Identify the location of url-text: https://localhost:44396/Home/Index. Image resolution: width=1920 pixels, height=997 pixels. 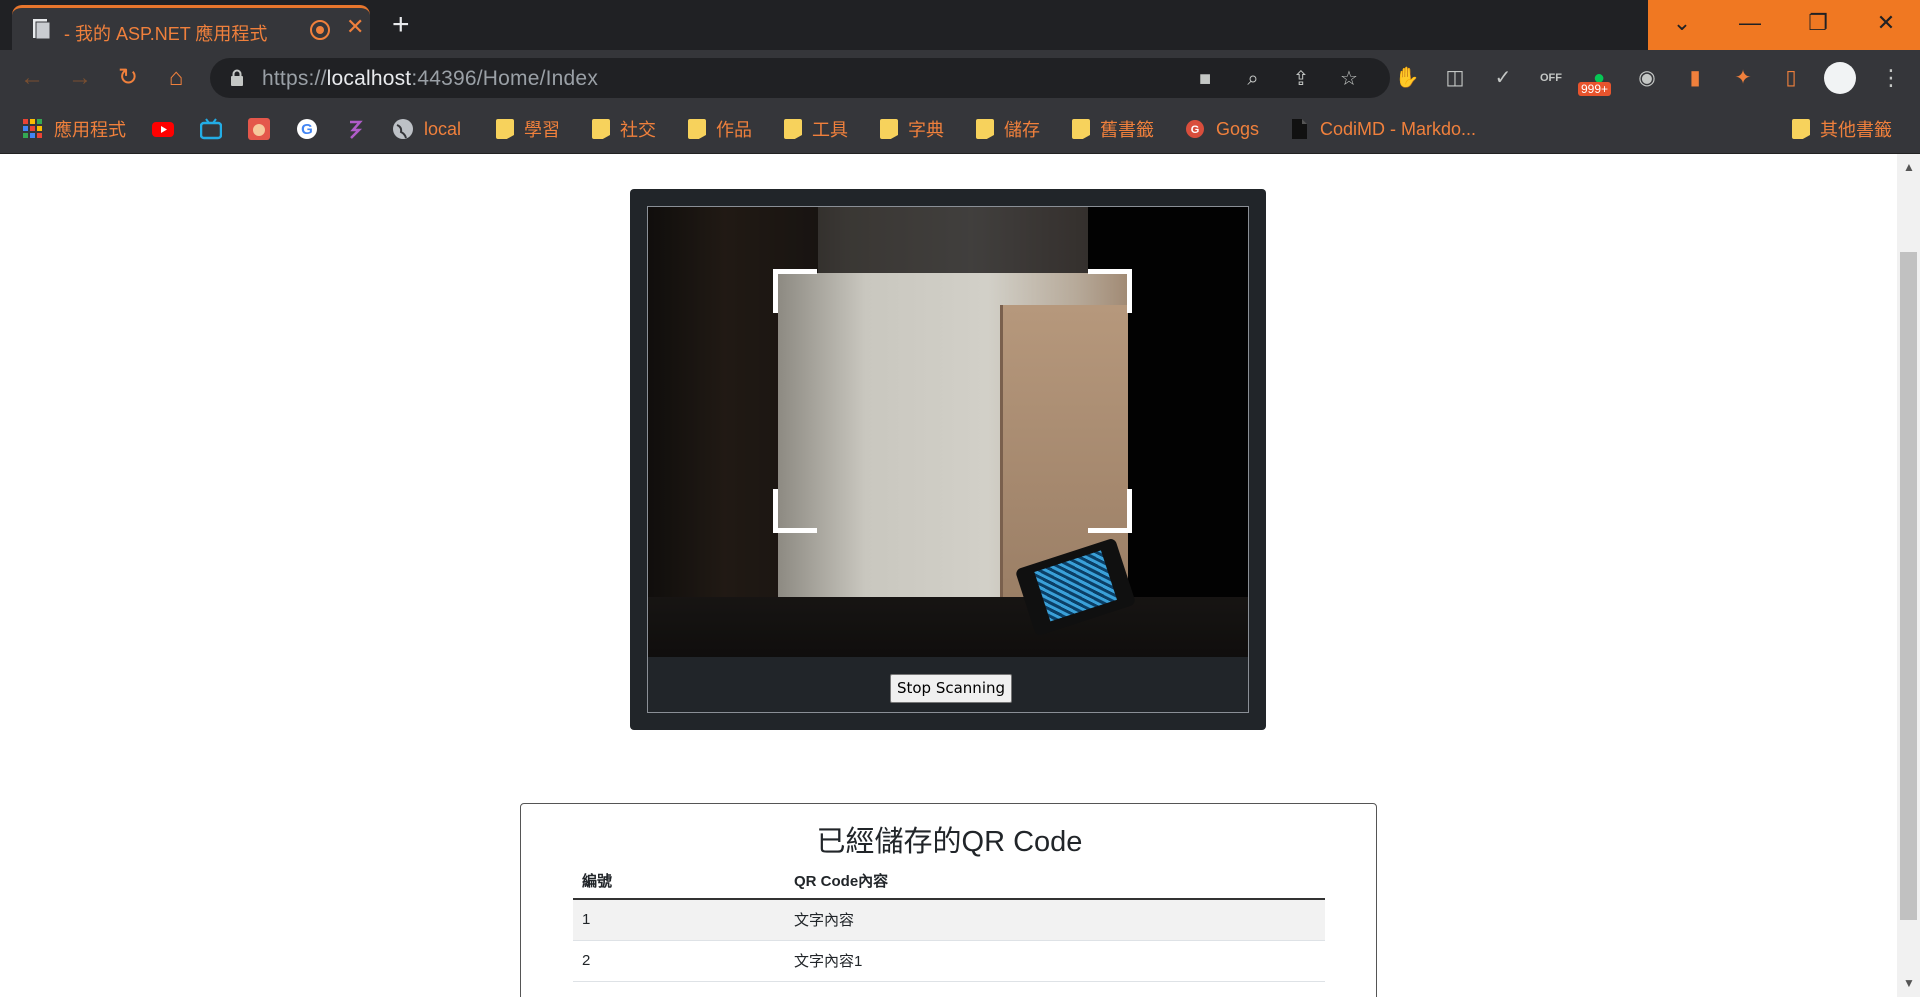
(430, 79).